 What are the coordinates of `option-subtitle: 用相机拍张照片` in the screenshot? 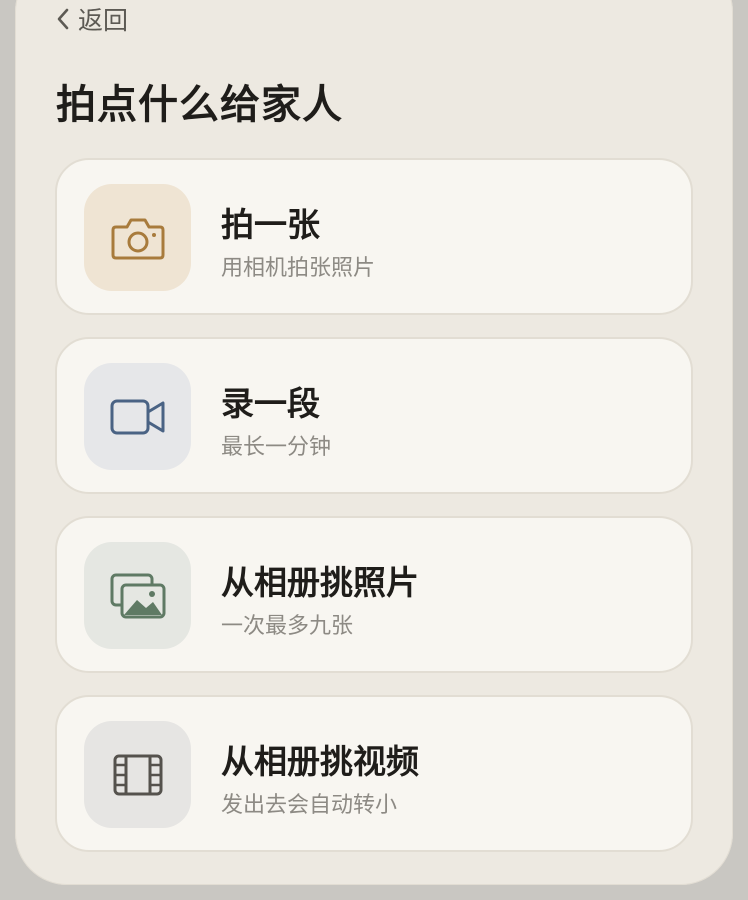 It's located at (298, 268).